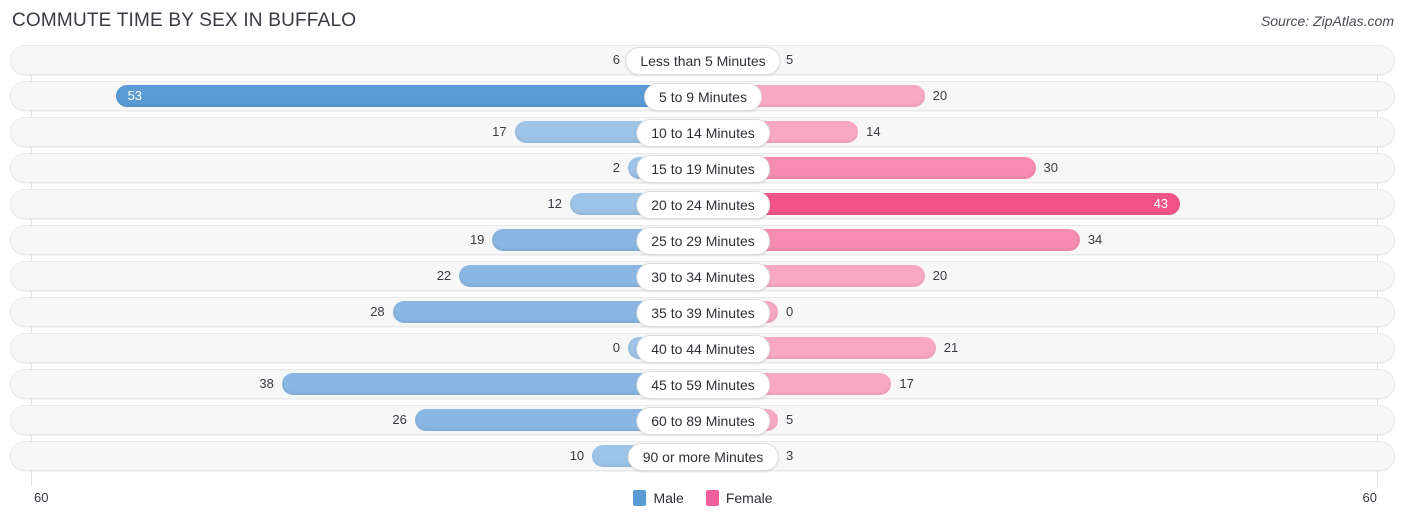  What do you see at coordinates (577, 455) in the screenshot?
I see `value-label-male: 10` at bounding box center [577, 455].